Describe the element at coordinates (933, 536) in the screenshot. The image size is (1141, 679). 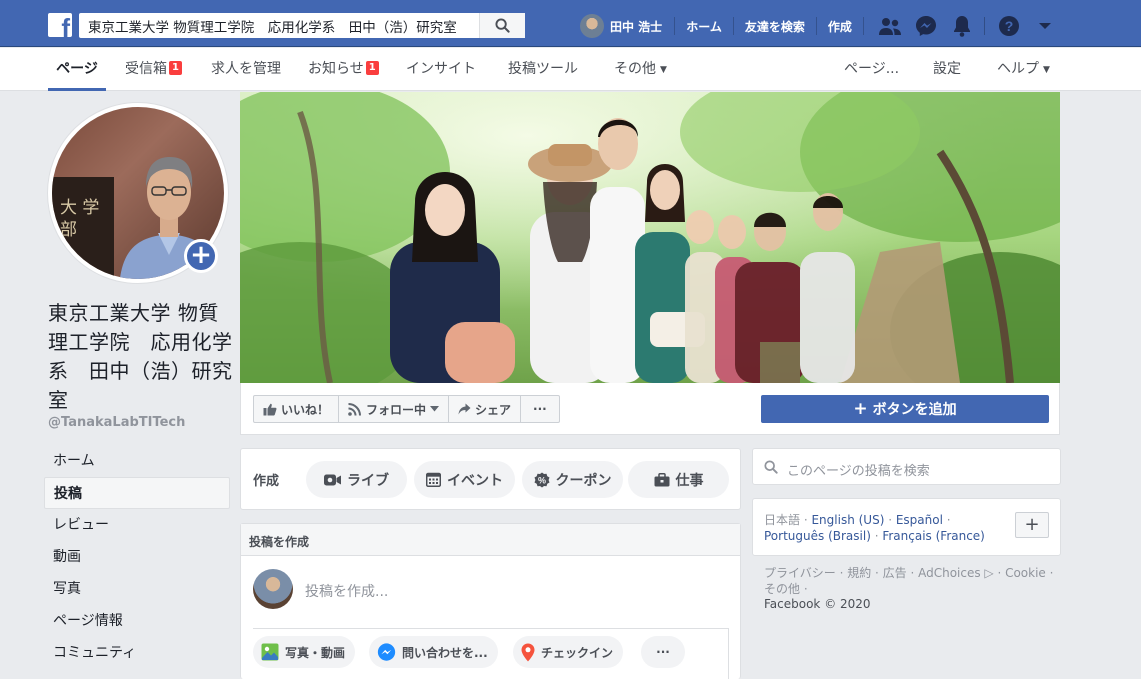
I see `language-link: Français (France)` at that location.